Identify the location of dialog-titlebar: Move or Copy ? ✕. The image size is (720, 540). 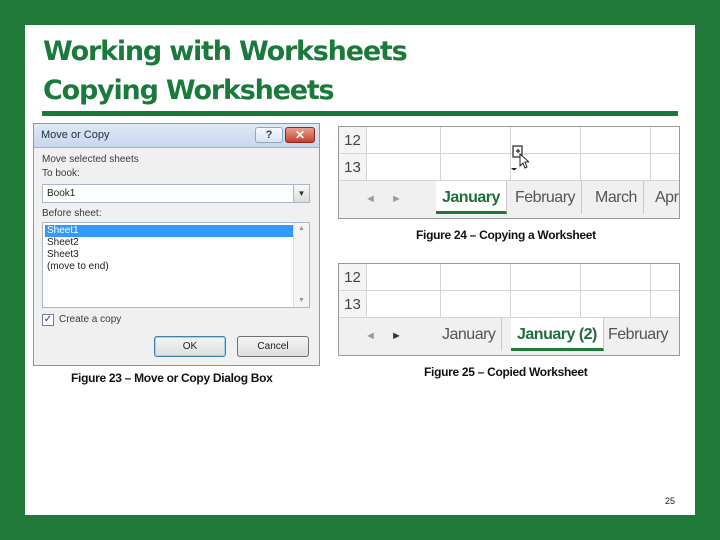
(176, 136).